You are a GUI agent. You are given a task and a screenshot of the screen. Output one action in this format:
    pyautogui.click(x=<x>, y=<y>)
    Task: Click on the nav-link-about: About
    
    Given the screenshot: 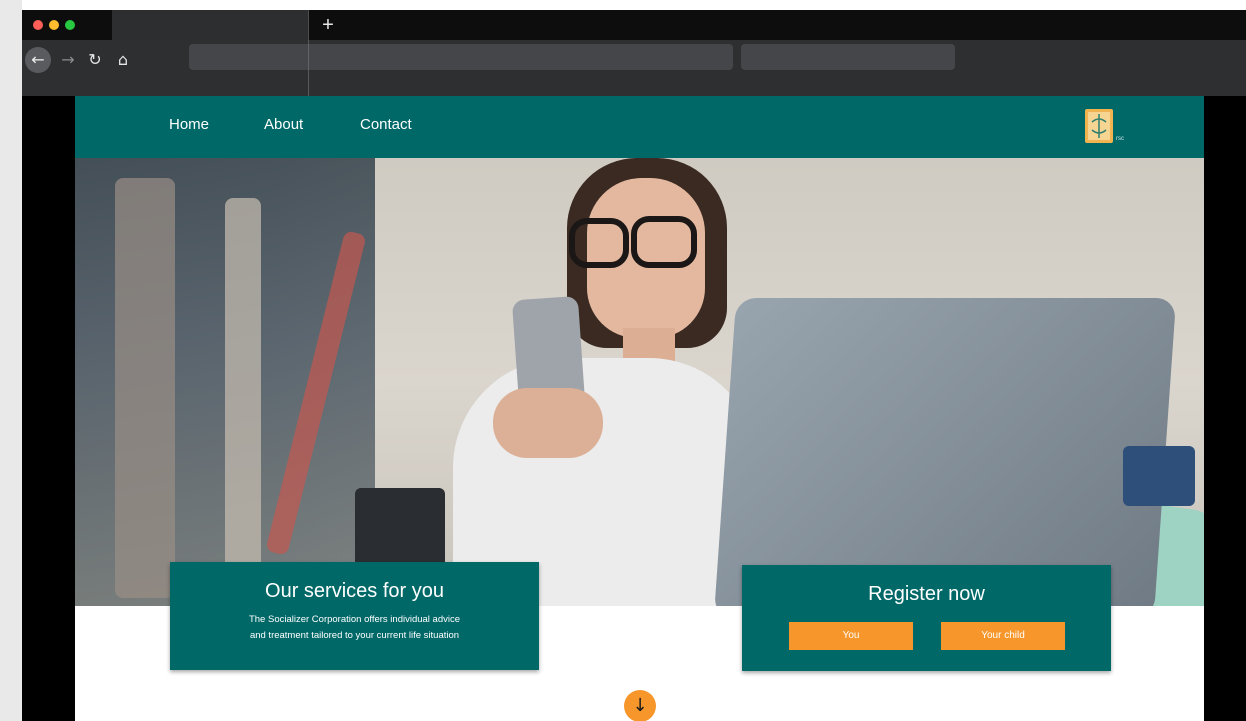 What is the action you would take?
    pyautogui.click(x=283, y=124)
    